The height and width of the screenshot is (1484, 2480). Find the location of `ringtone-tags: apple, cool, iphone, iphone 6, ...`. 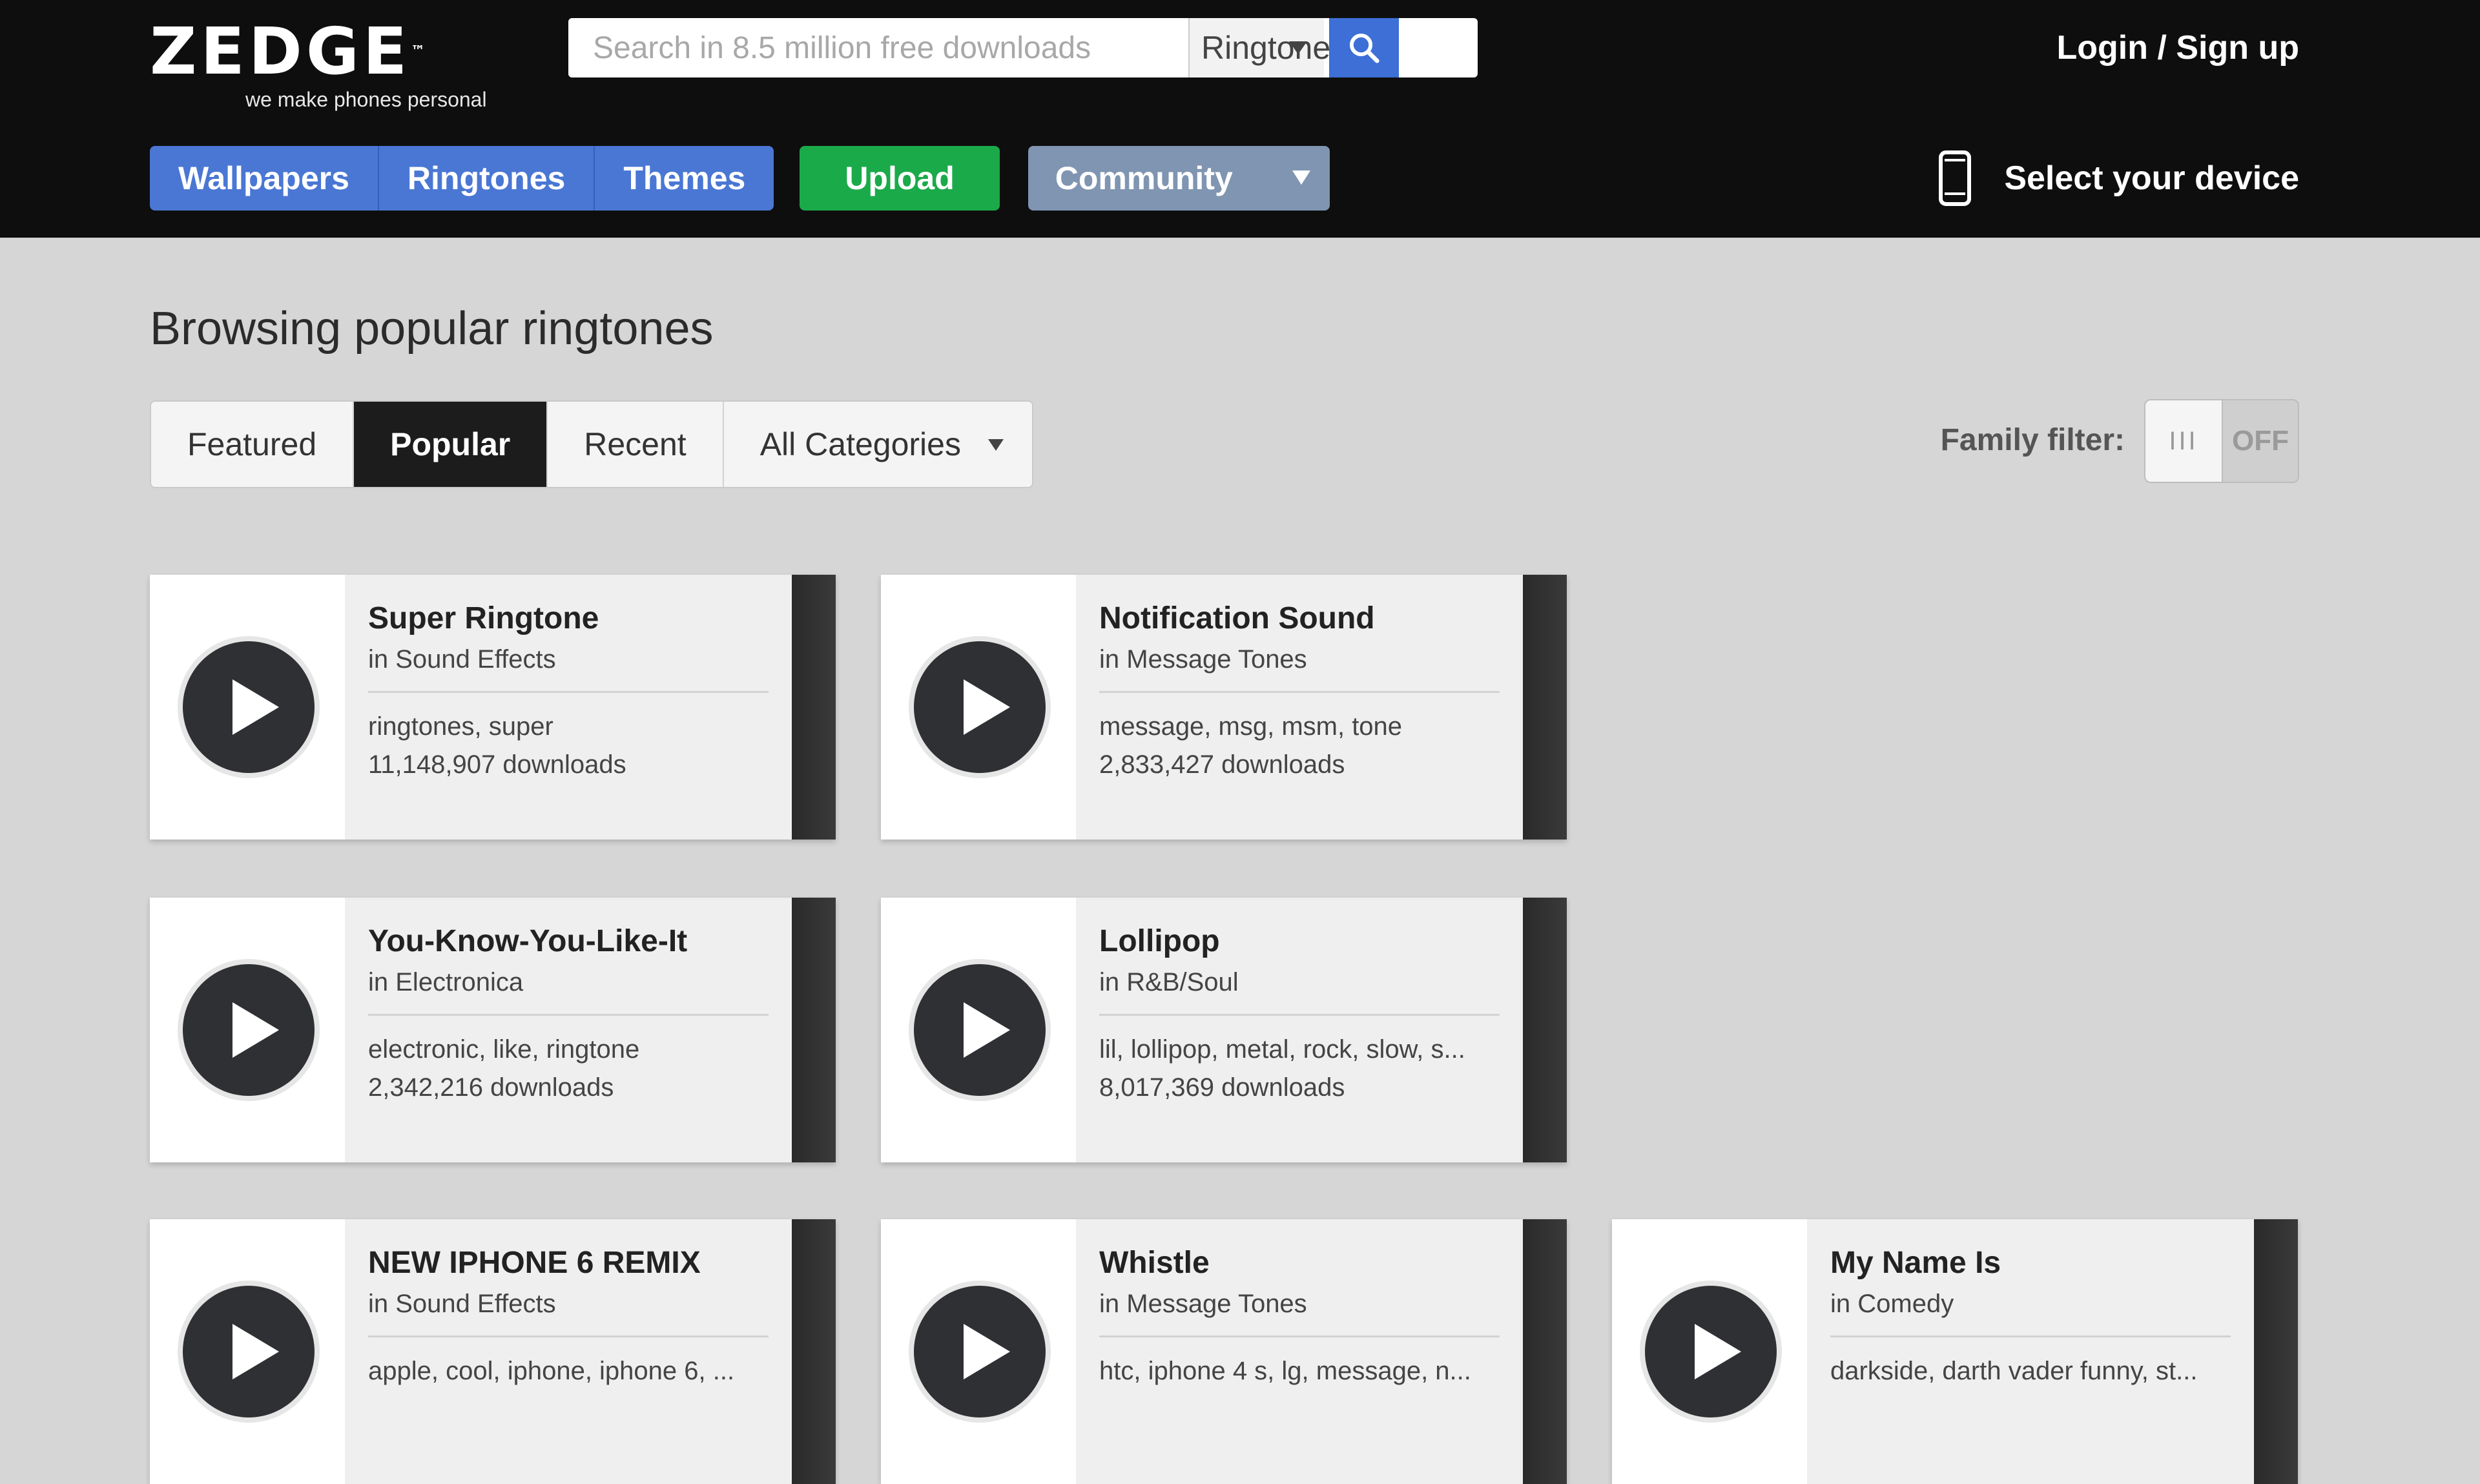

ringtone-tags: apple, cool, iphone, iphone 6, ... is located at coordinates (551, 1371).